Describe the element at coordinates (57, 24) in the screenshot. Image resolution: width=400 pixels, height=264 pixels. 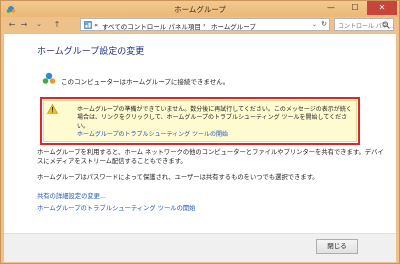
I see `up-button: ↑` at that location.